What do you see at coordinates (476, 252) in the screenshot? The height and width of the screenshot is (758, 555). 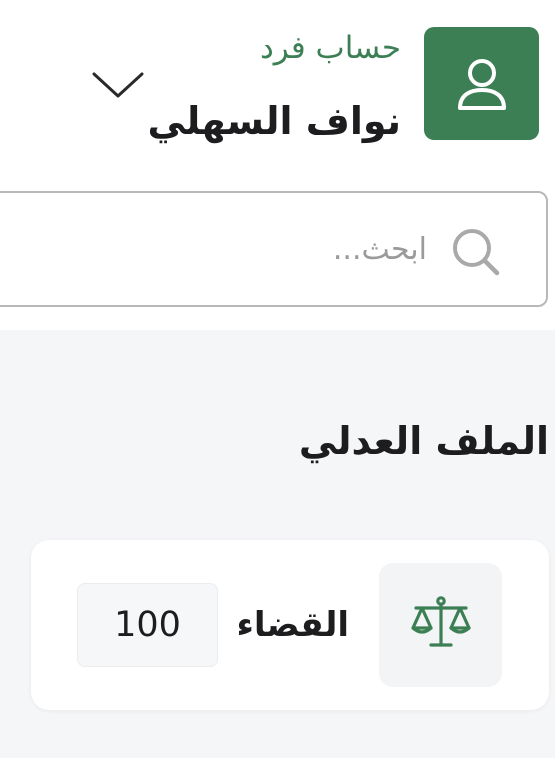 I see `search-icon` at bounding box center [476, 252].